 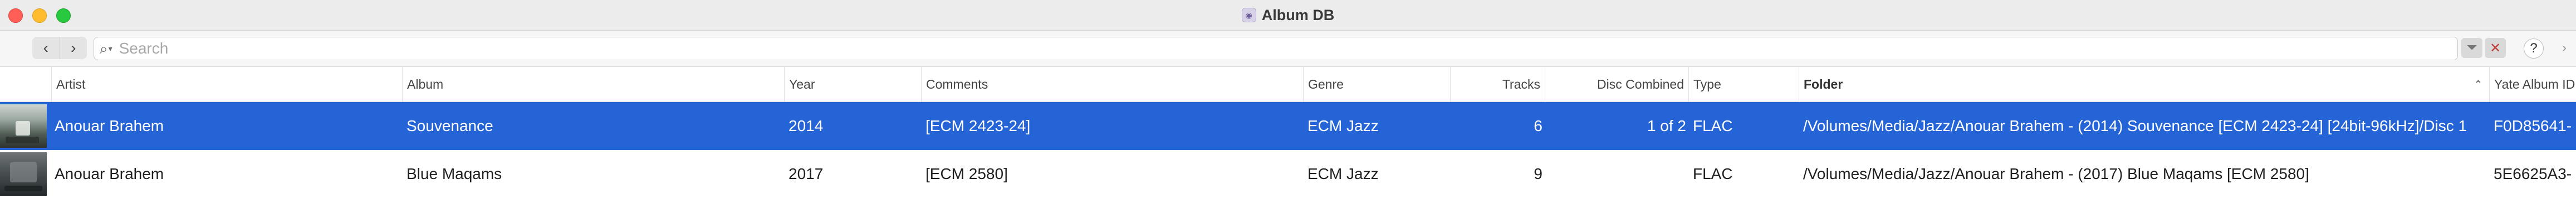 I want to click on search-field: ⌕ ▾, so click(x=1276, y=49).